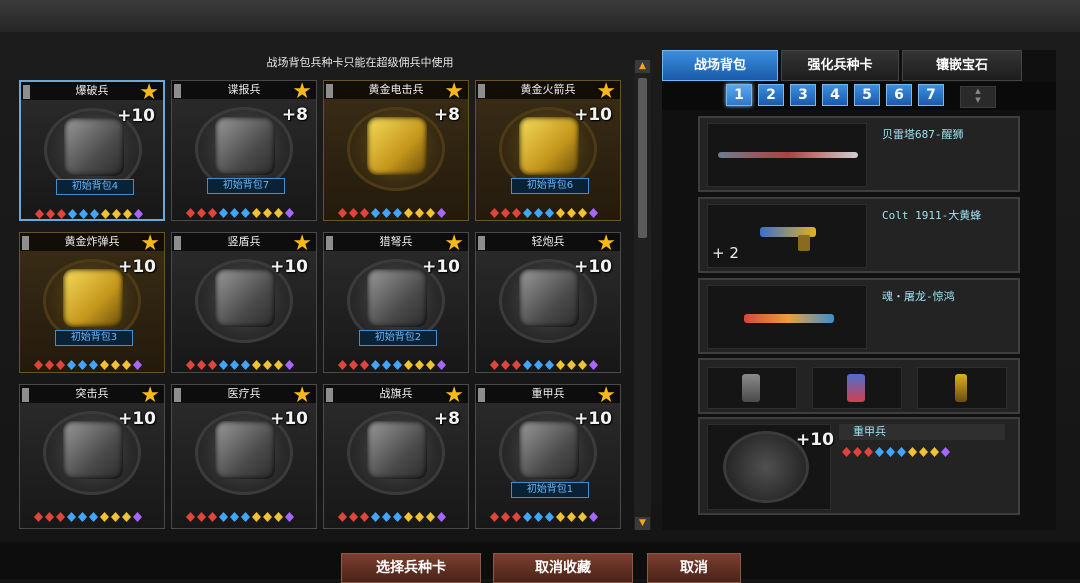 Image resolution: width=1080 pixels, height=583 pixels. What do you see at coordinates (803, 95) in the screenshot?
I see `page-3-button: 3` at bounding box center [803, 95].